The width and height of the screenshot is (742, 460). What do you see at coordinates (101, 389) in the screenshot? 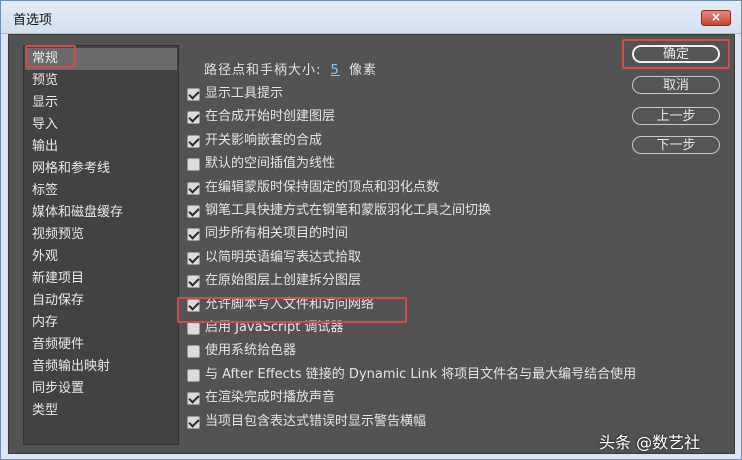
I see `sidebar-item: 同步设置` at bounding box center [101, 389].